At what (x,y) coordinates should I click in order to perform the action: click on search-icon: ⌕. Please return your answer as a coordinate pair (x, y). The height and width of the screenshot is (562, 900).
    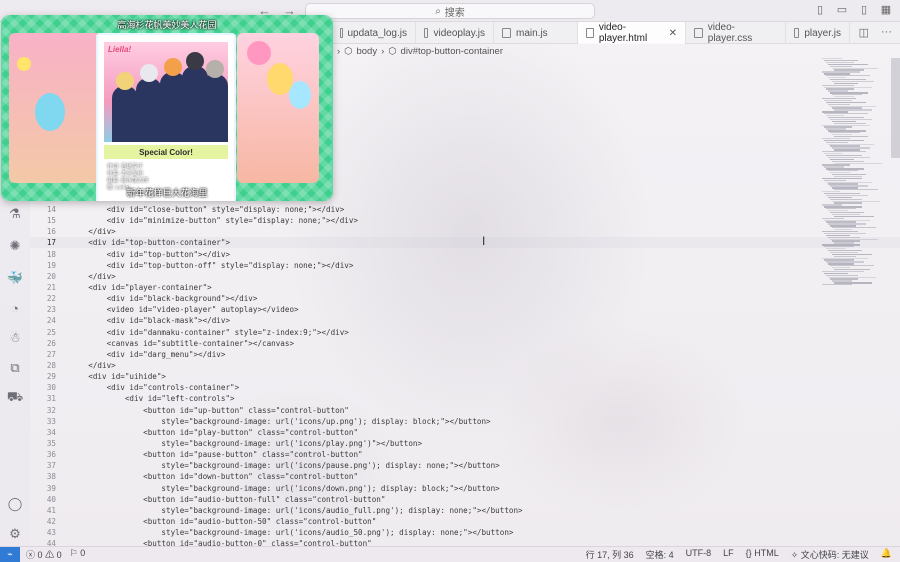
    Looking at the image, I should click on (438, 11).